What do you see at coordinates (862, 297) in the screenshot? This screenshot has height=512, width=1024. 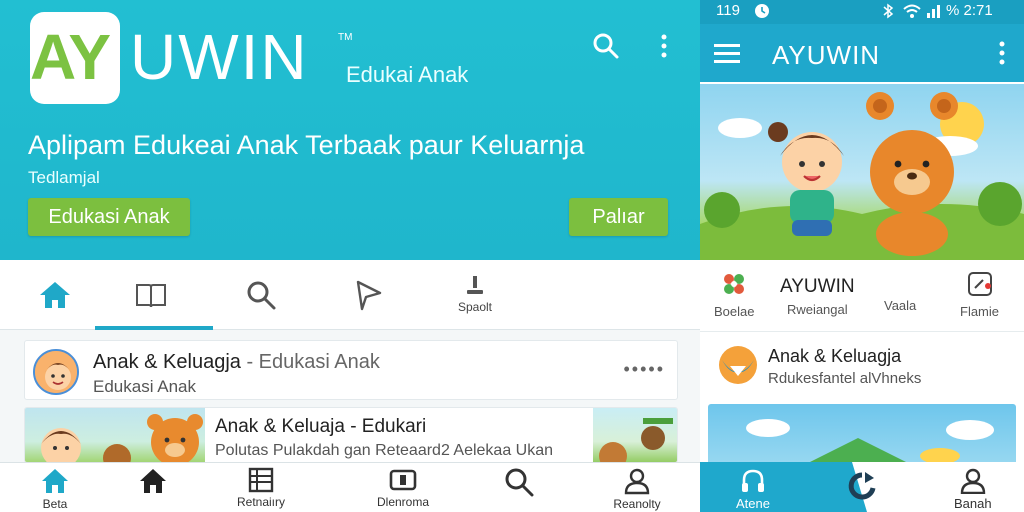 I see `quick-actions: Boelae AYUWIN Rweiangal Vaala Flamie` at bounding box center [862, 297].